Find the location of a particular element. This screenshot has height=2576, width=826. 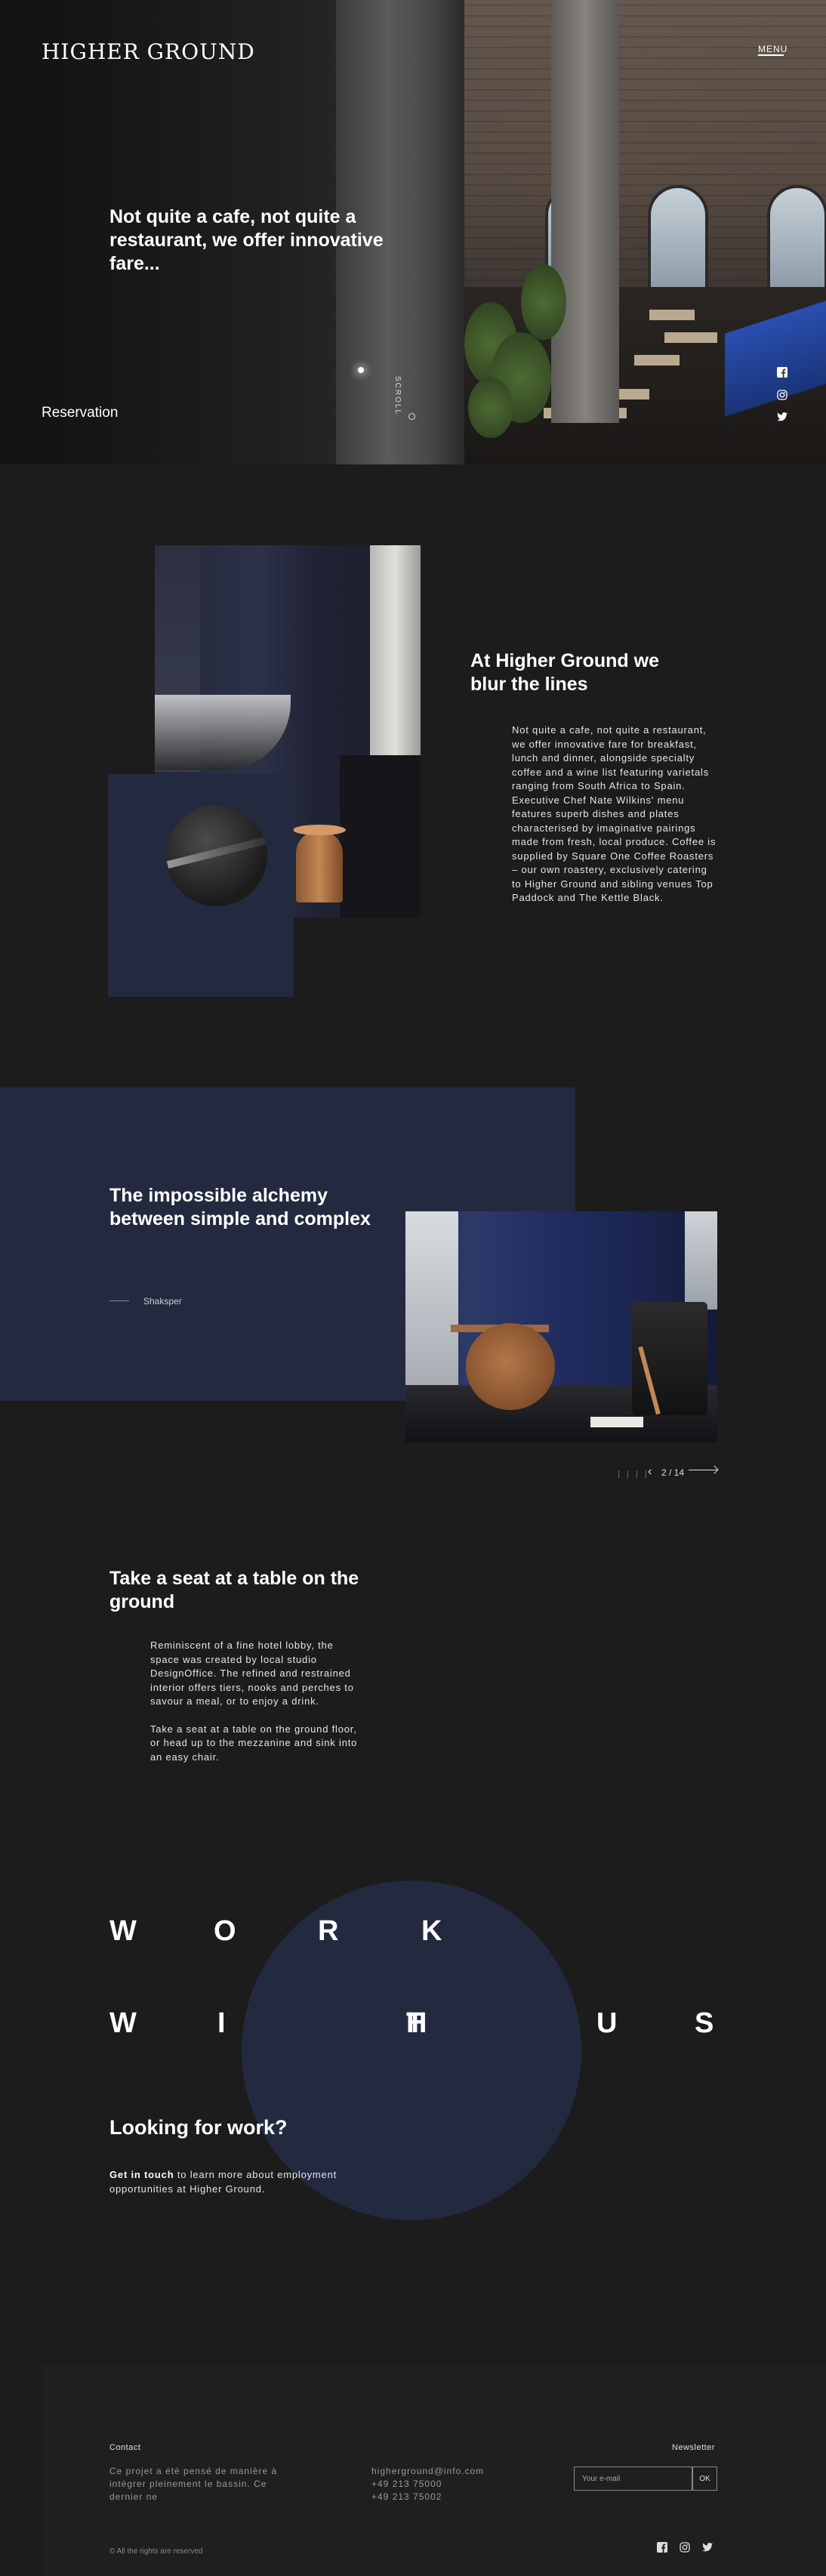

footer-phone: +49 213 75002 is located at coordinates (407, 2497).